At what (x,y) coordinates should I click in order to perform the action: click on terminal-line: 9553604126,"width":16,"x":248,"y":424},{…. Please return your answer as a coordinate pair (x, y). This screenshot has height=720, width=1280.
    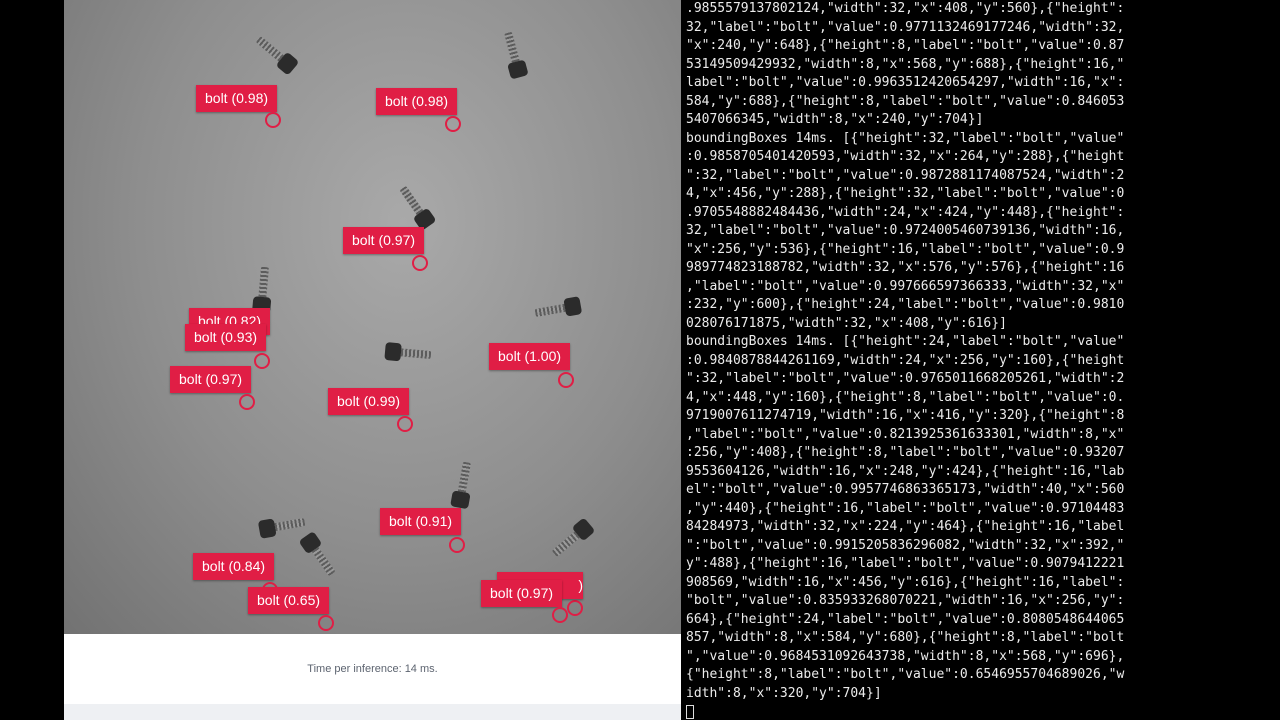
    Looking at the image, I should click on (905, 471).